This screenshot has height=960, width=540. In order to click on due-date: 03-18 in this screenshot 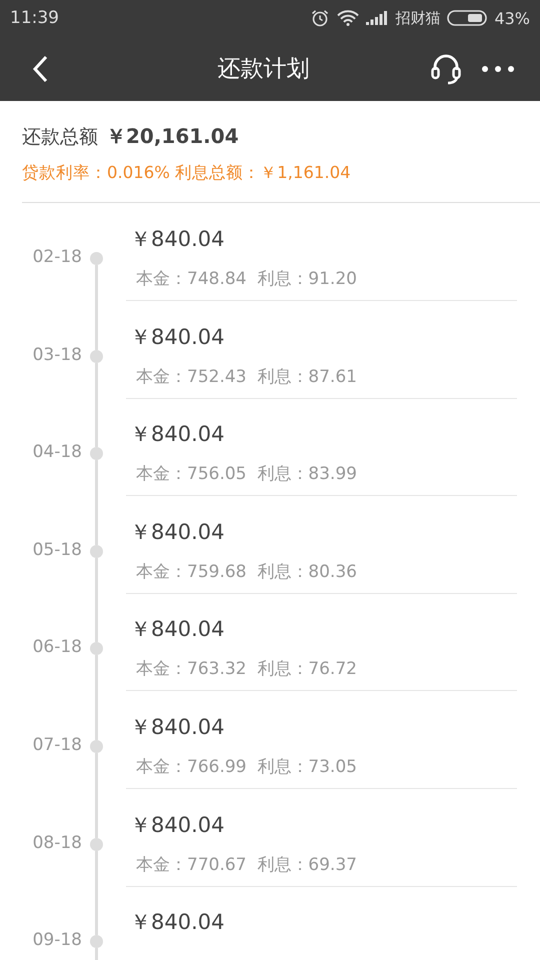, I will do `click(57, 355)`.